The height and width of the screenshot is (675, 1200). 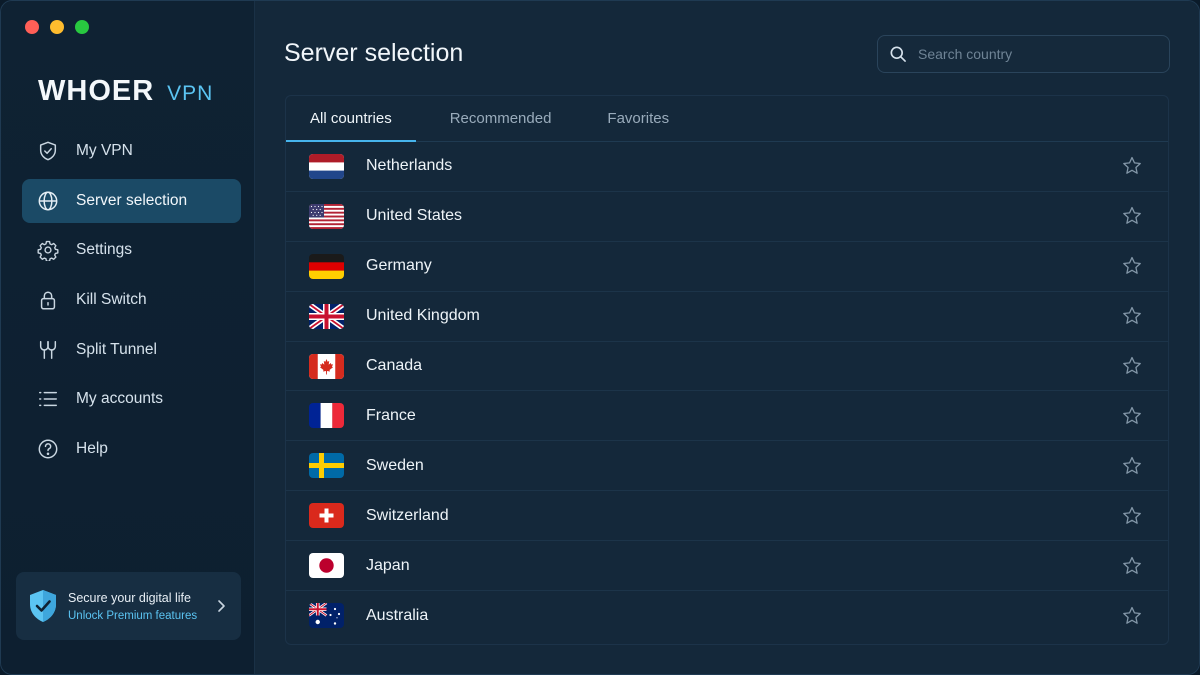 What do you see at coordinates (326, 566) in the screenshot?
I see `japan-flag-icon` at bounding box center [326, 566].